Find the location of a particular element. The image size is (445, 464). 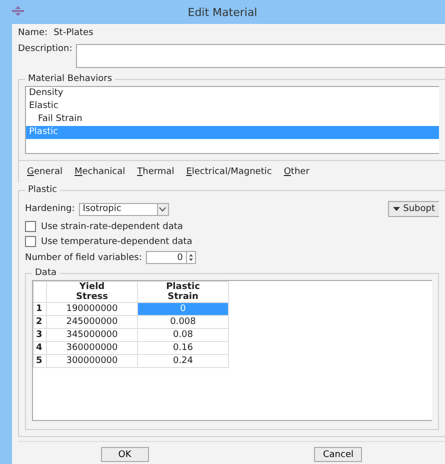

dialog-button: Cancel is located at coordinates (338, 454).